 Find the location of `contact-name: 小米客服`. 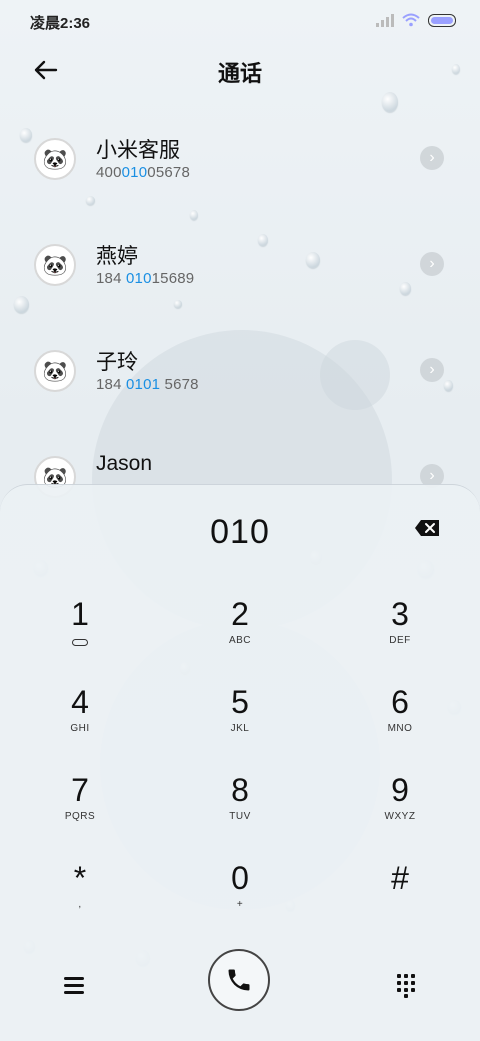

contact-name: 小米客服 is located at coordinates (138, 150).